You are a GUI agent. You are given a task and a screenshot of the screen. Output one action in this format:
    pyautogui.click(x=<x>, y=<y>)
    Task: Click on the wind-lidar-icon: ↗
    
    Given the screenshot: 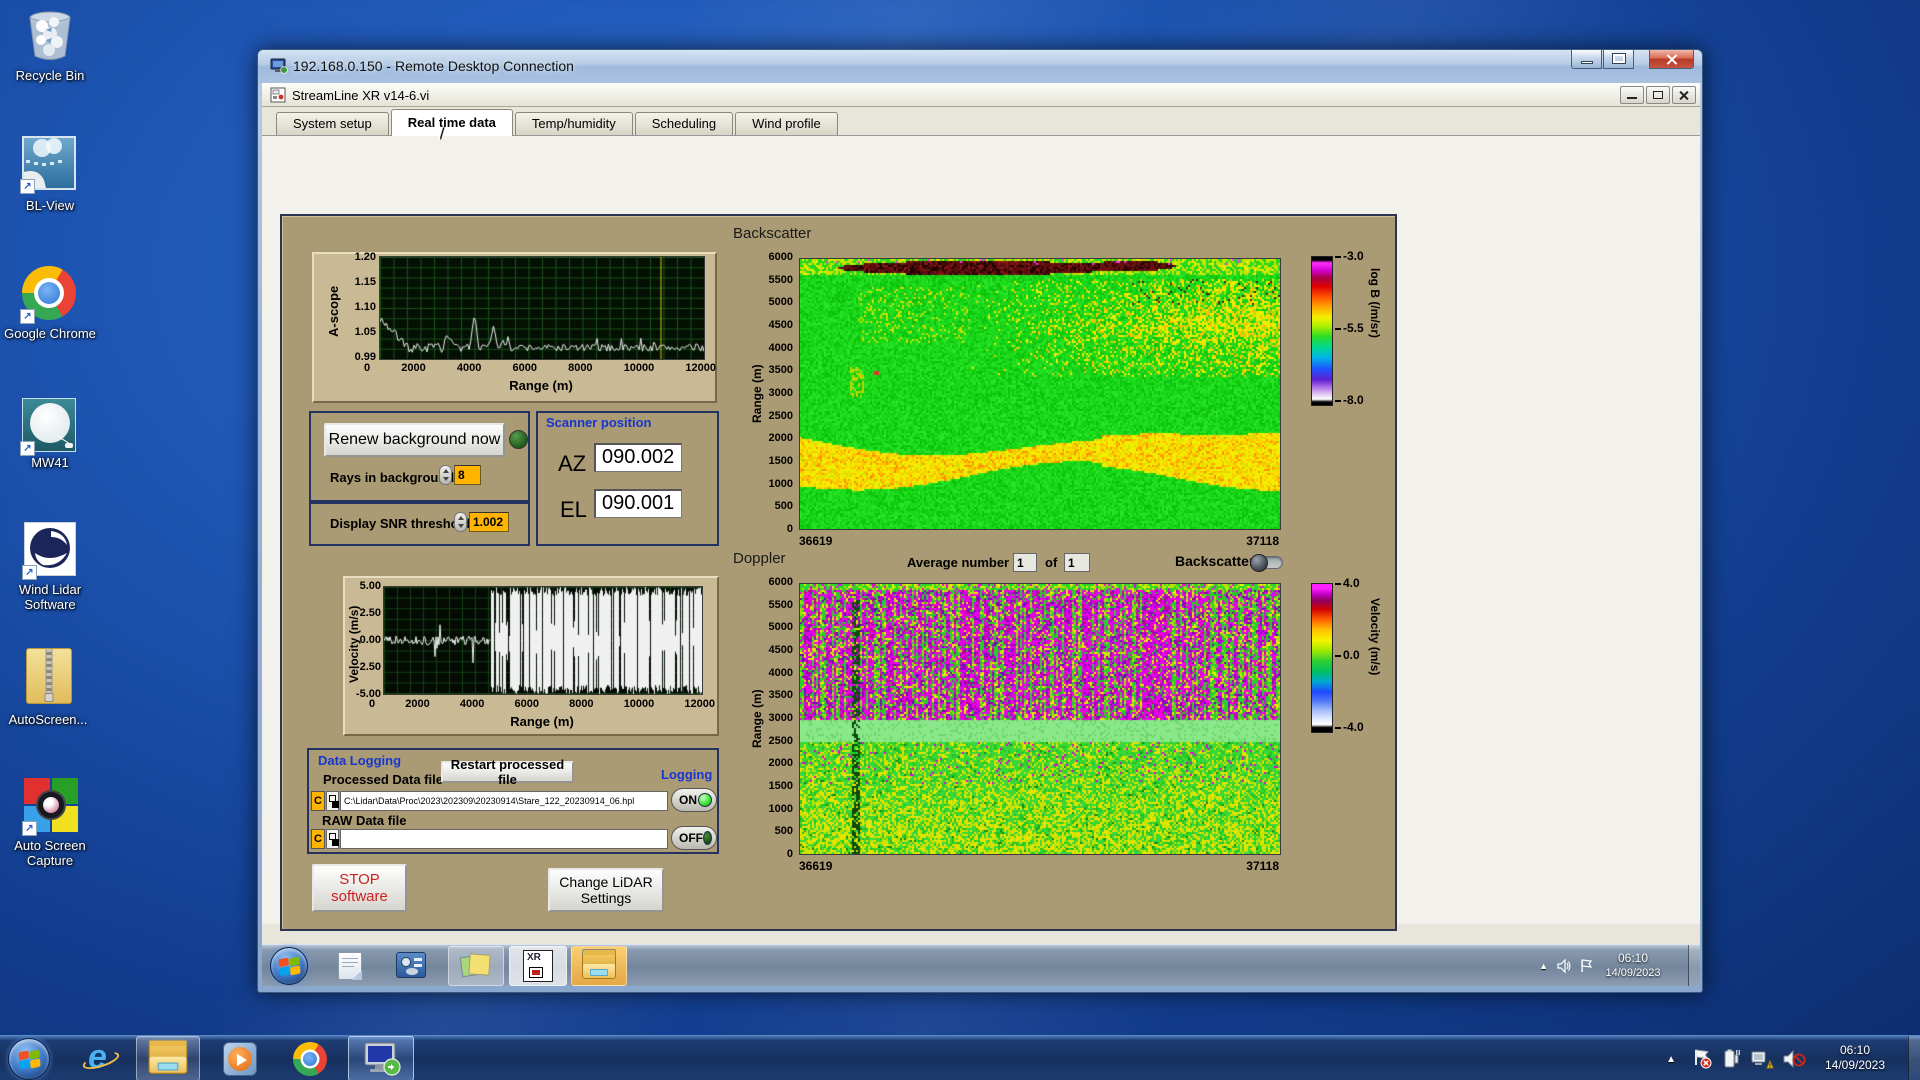 What is the action you would take?
    pyautogui.click(x=51, y=551)
    